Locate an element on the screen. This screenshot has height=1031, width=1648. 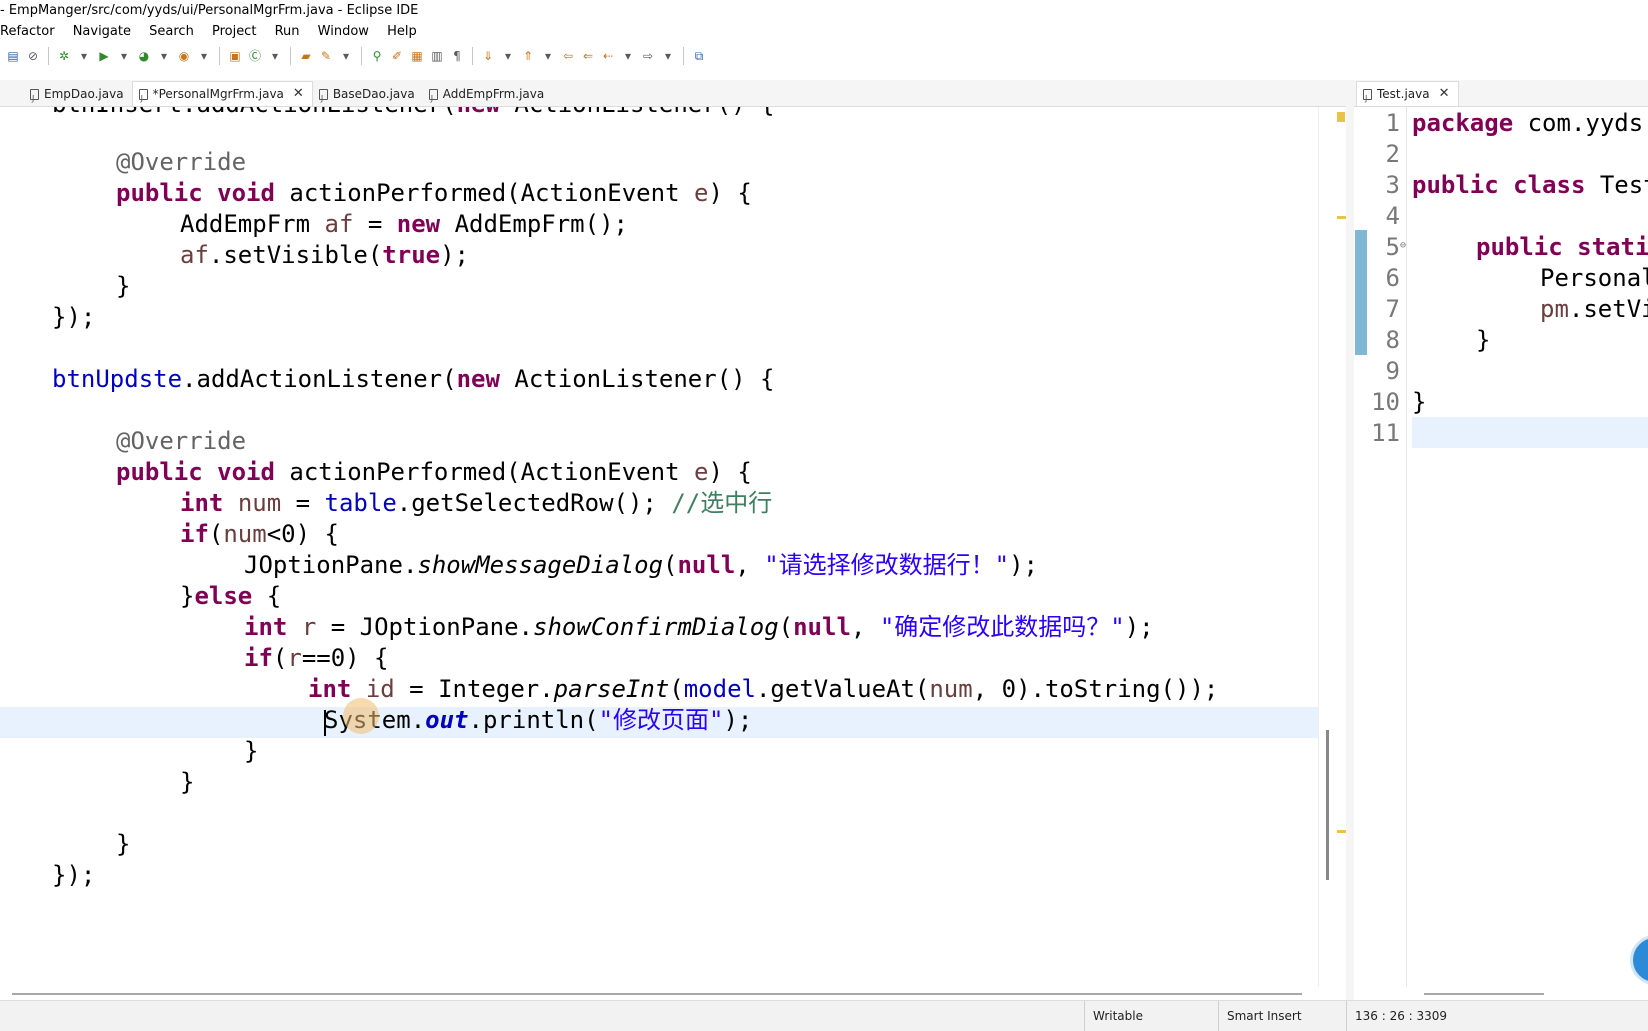
code-line: af.setVisible(true); is located at coordinates (324, 255).